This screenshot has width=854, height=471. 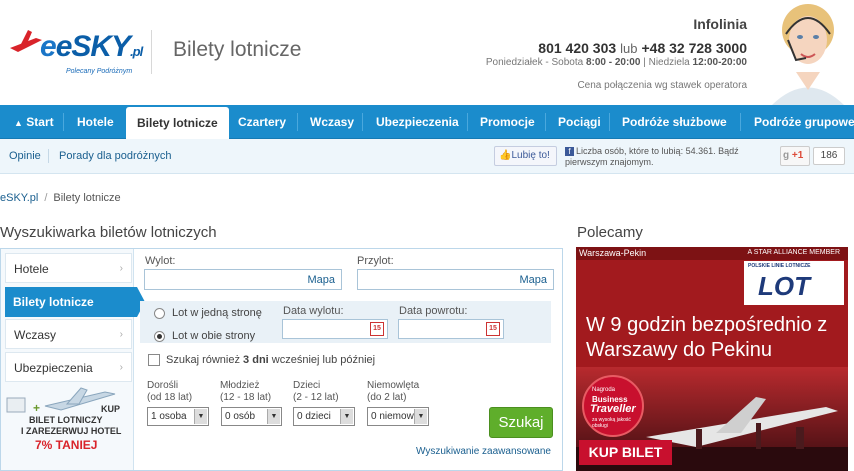 I want to click on youth-label: Młodzież (12 - 18 lat), so click(x=246, y=391).